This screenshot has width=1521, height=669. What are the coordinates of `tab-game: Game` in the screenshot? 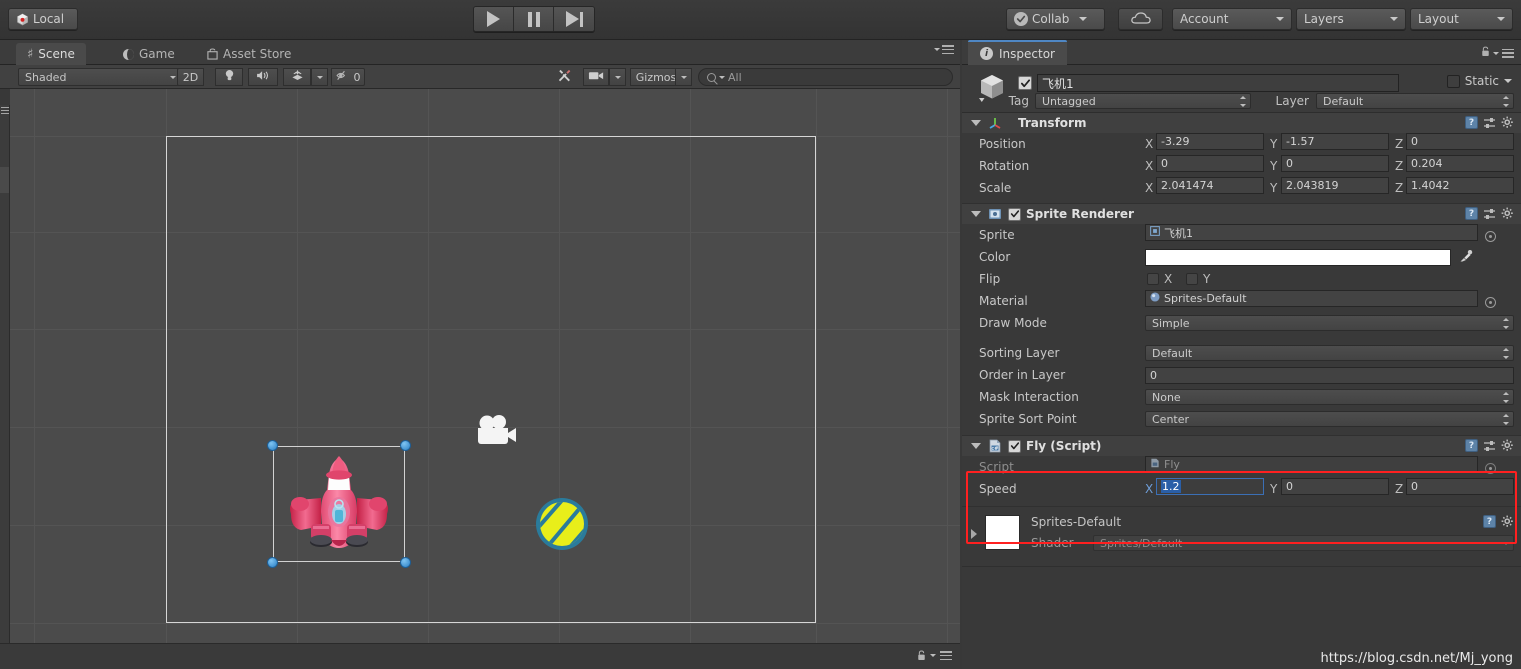 It's located at (149, 54).